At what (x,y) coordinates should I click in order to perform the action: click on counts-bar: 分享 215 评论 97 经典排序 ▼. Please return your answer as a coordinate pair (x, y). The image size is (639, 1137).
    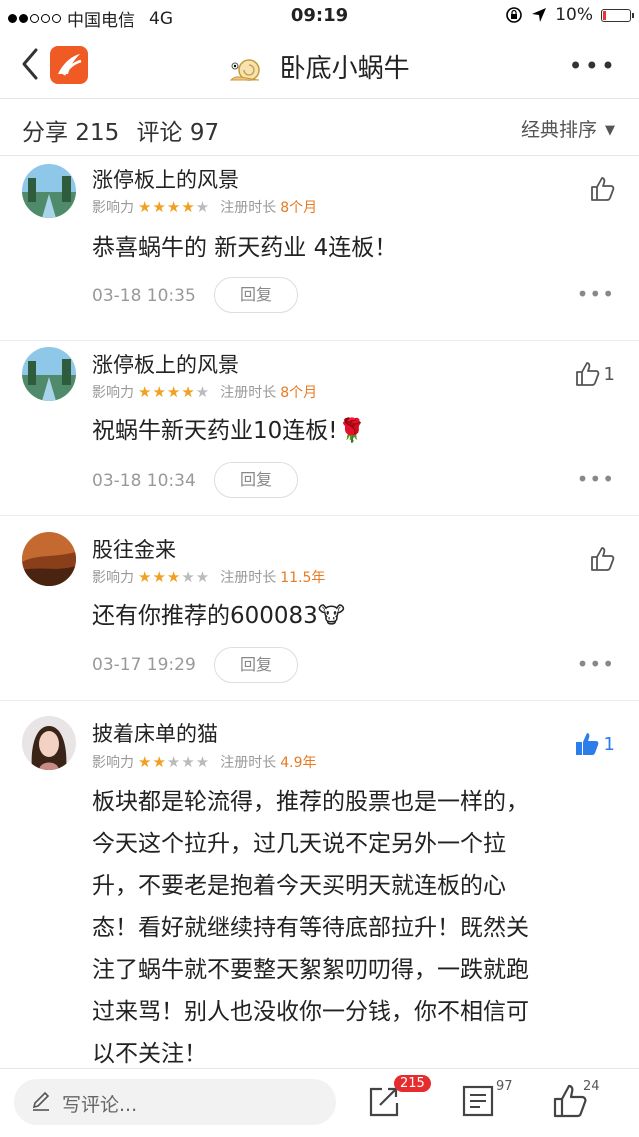
    Looking at the image, I should click on (319, 127).